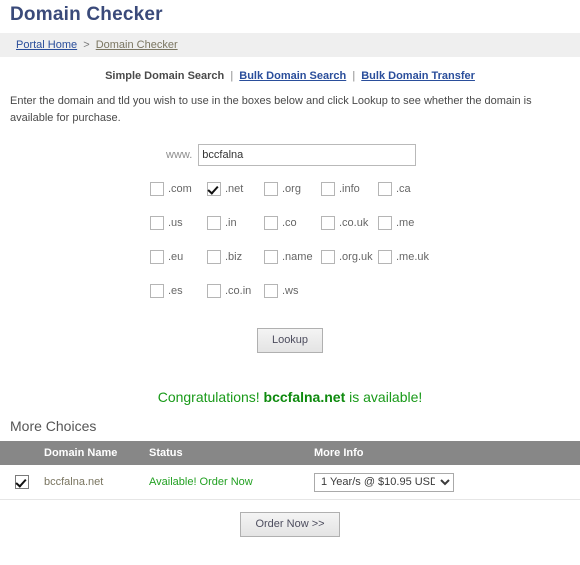 The width and height of the screenshot is (580, 565). I want to click on tld-label: .info, so click(349, 189).